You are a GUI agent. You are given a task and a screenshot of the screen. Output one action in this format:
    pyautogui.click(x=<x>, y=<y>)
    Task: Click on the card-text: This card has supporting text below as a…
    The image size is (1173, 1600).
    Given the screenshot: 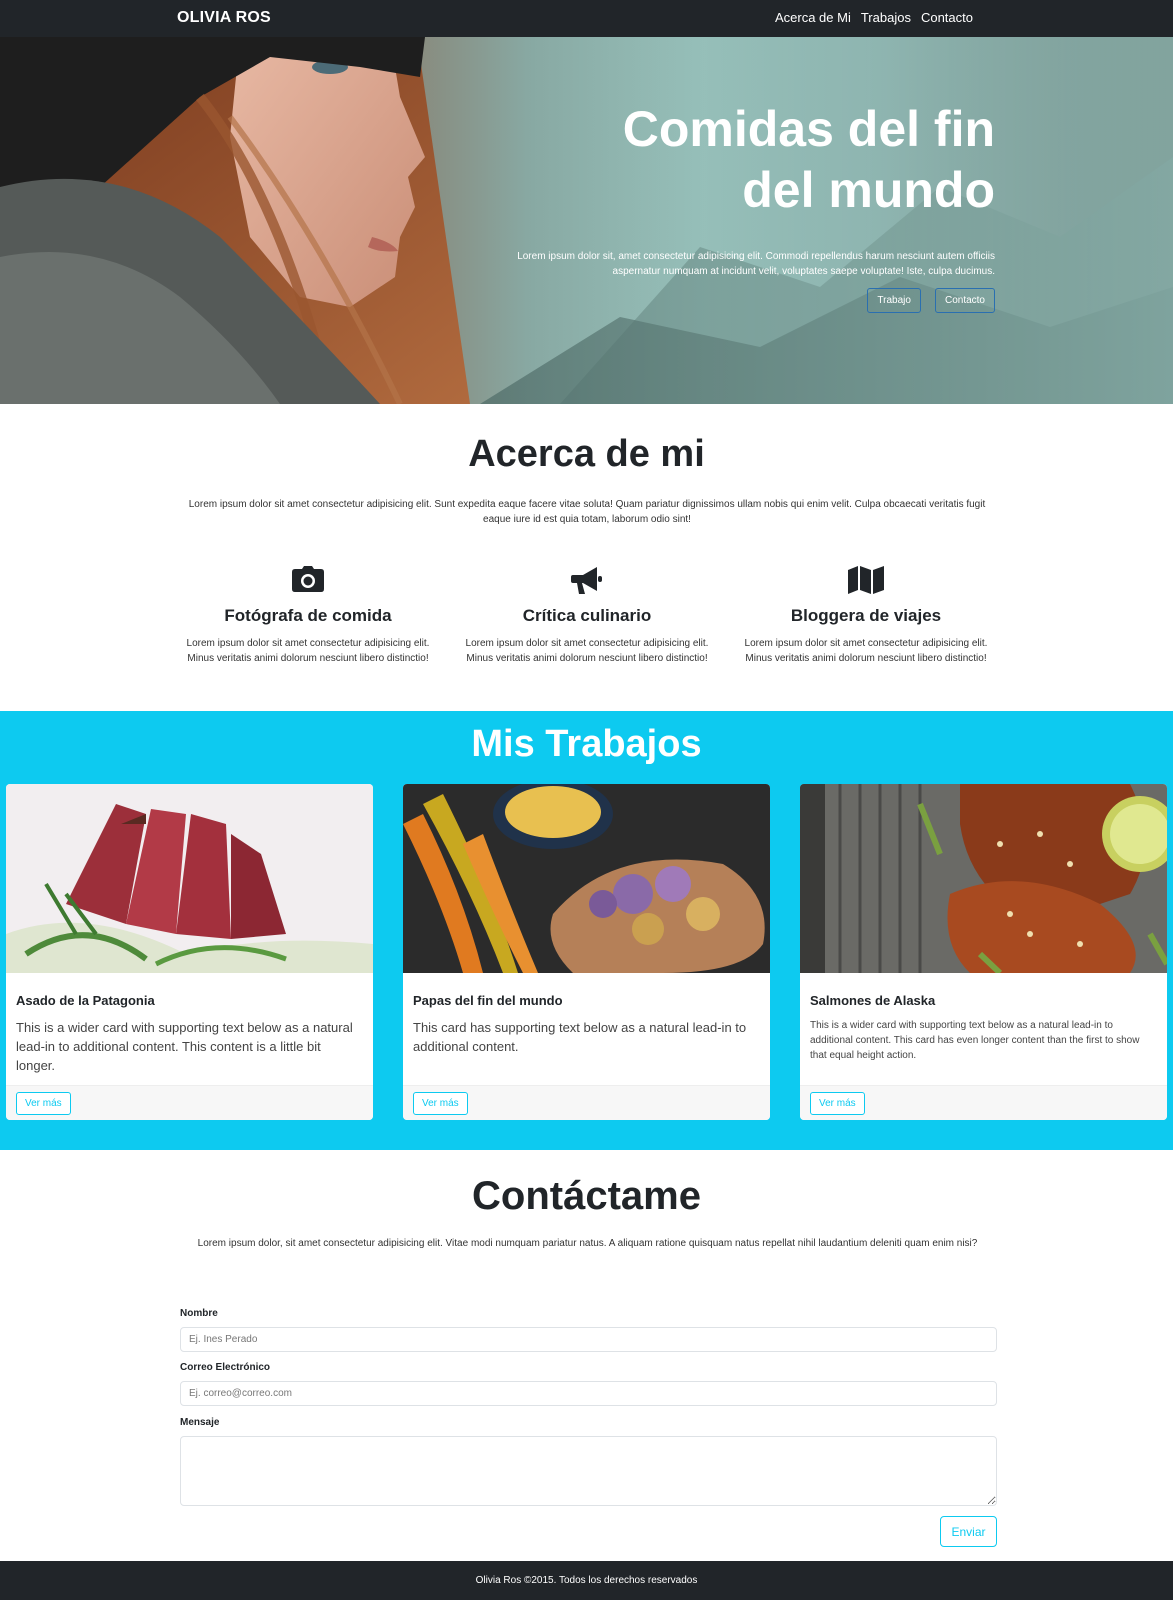 What is the action you would take?
    pyautogui.click(x=580, y=1037)
    